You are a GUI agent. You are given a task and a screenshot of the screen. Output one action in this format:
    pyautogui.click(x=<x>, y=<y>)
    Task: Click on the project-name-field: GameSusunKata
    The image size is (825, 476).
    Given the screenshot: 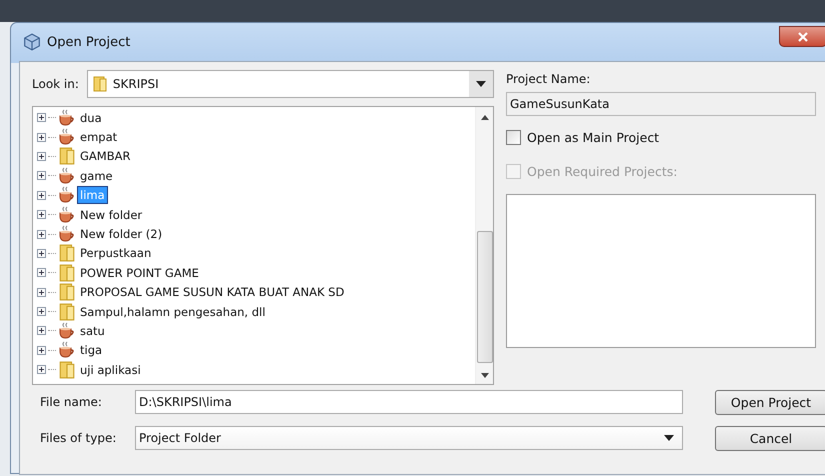 What is the action you would take?
    pyautogui.click(x=661, y=104)
    